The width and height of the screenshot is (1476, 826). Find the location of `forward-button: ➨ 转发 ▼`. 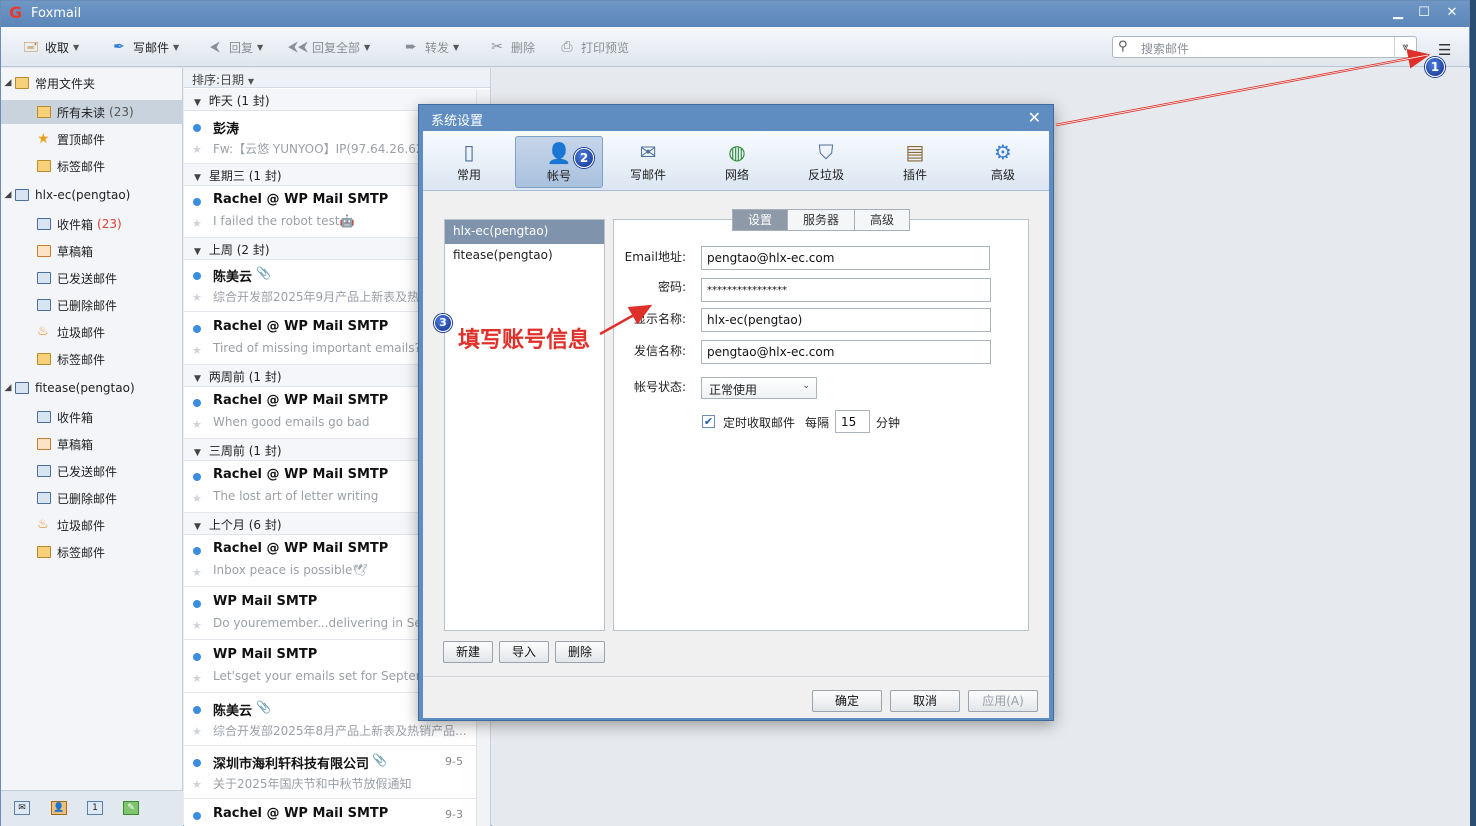

forward-button: ➨ 转发 ▼ is located at coordinates (430, 47).